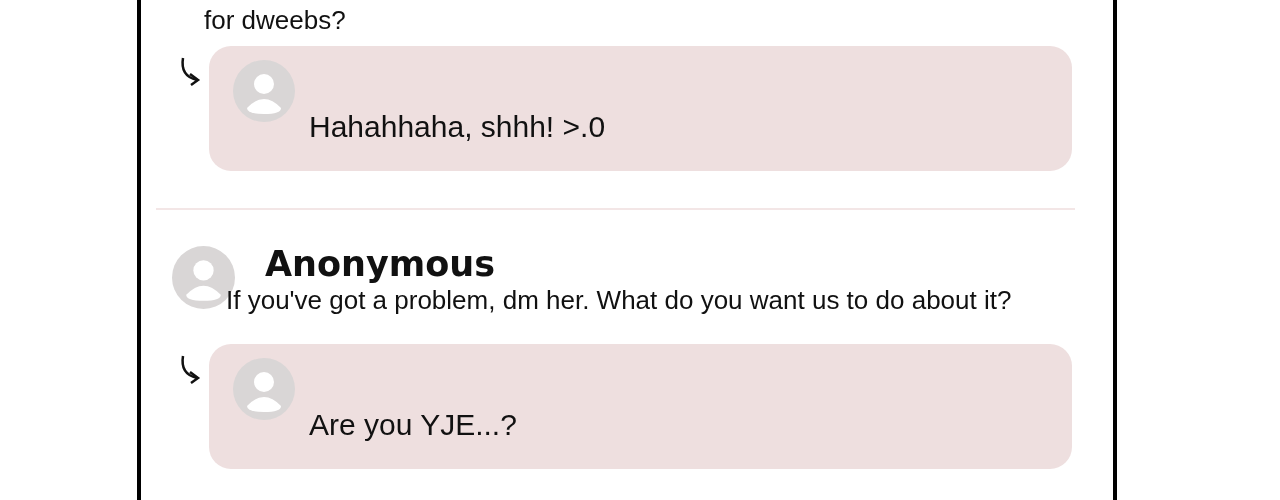 The width and height of the screenshot is (1280, 500). What do you see at coordinates (457, 127) in the screenshot?
I see `reply-text: Hahahhaha, shhh! >.0` at bounding box center [457, 127].